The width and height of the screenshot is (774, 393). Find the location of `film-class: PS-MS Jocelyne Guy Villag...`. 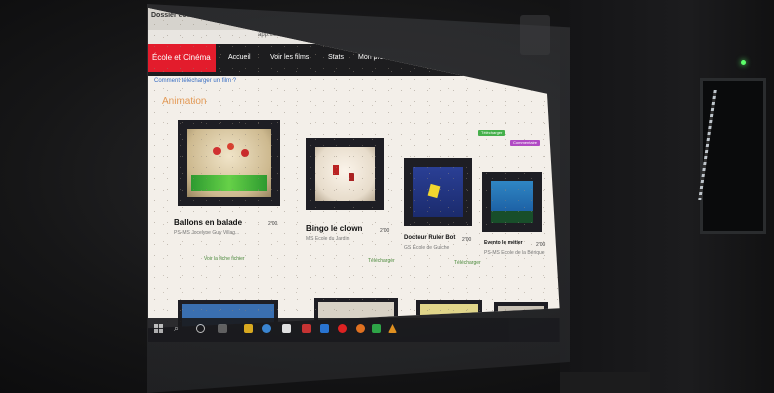

film-class: PS-MS Jocelyne Guy Villag... is located at coordinates (207, 233).